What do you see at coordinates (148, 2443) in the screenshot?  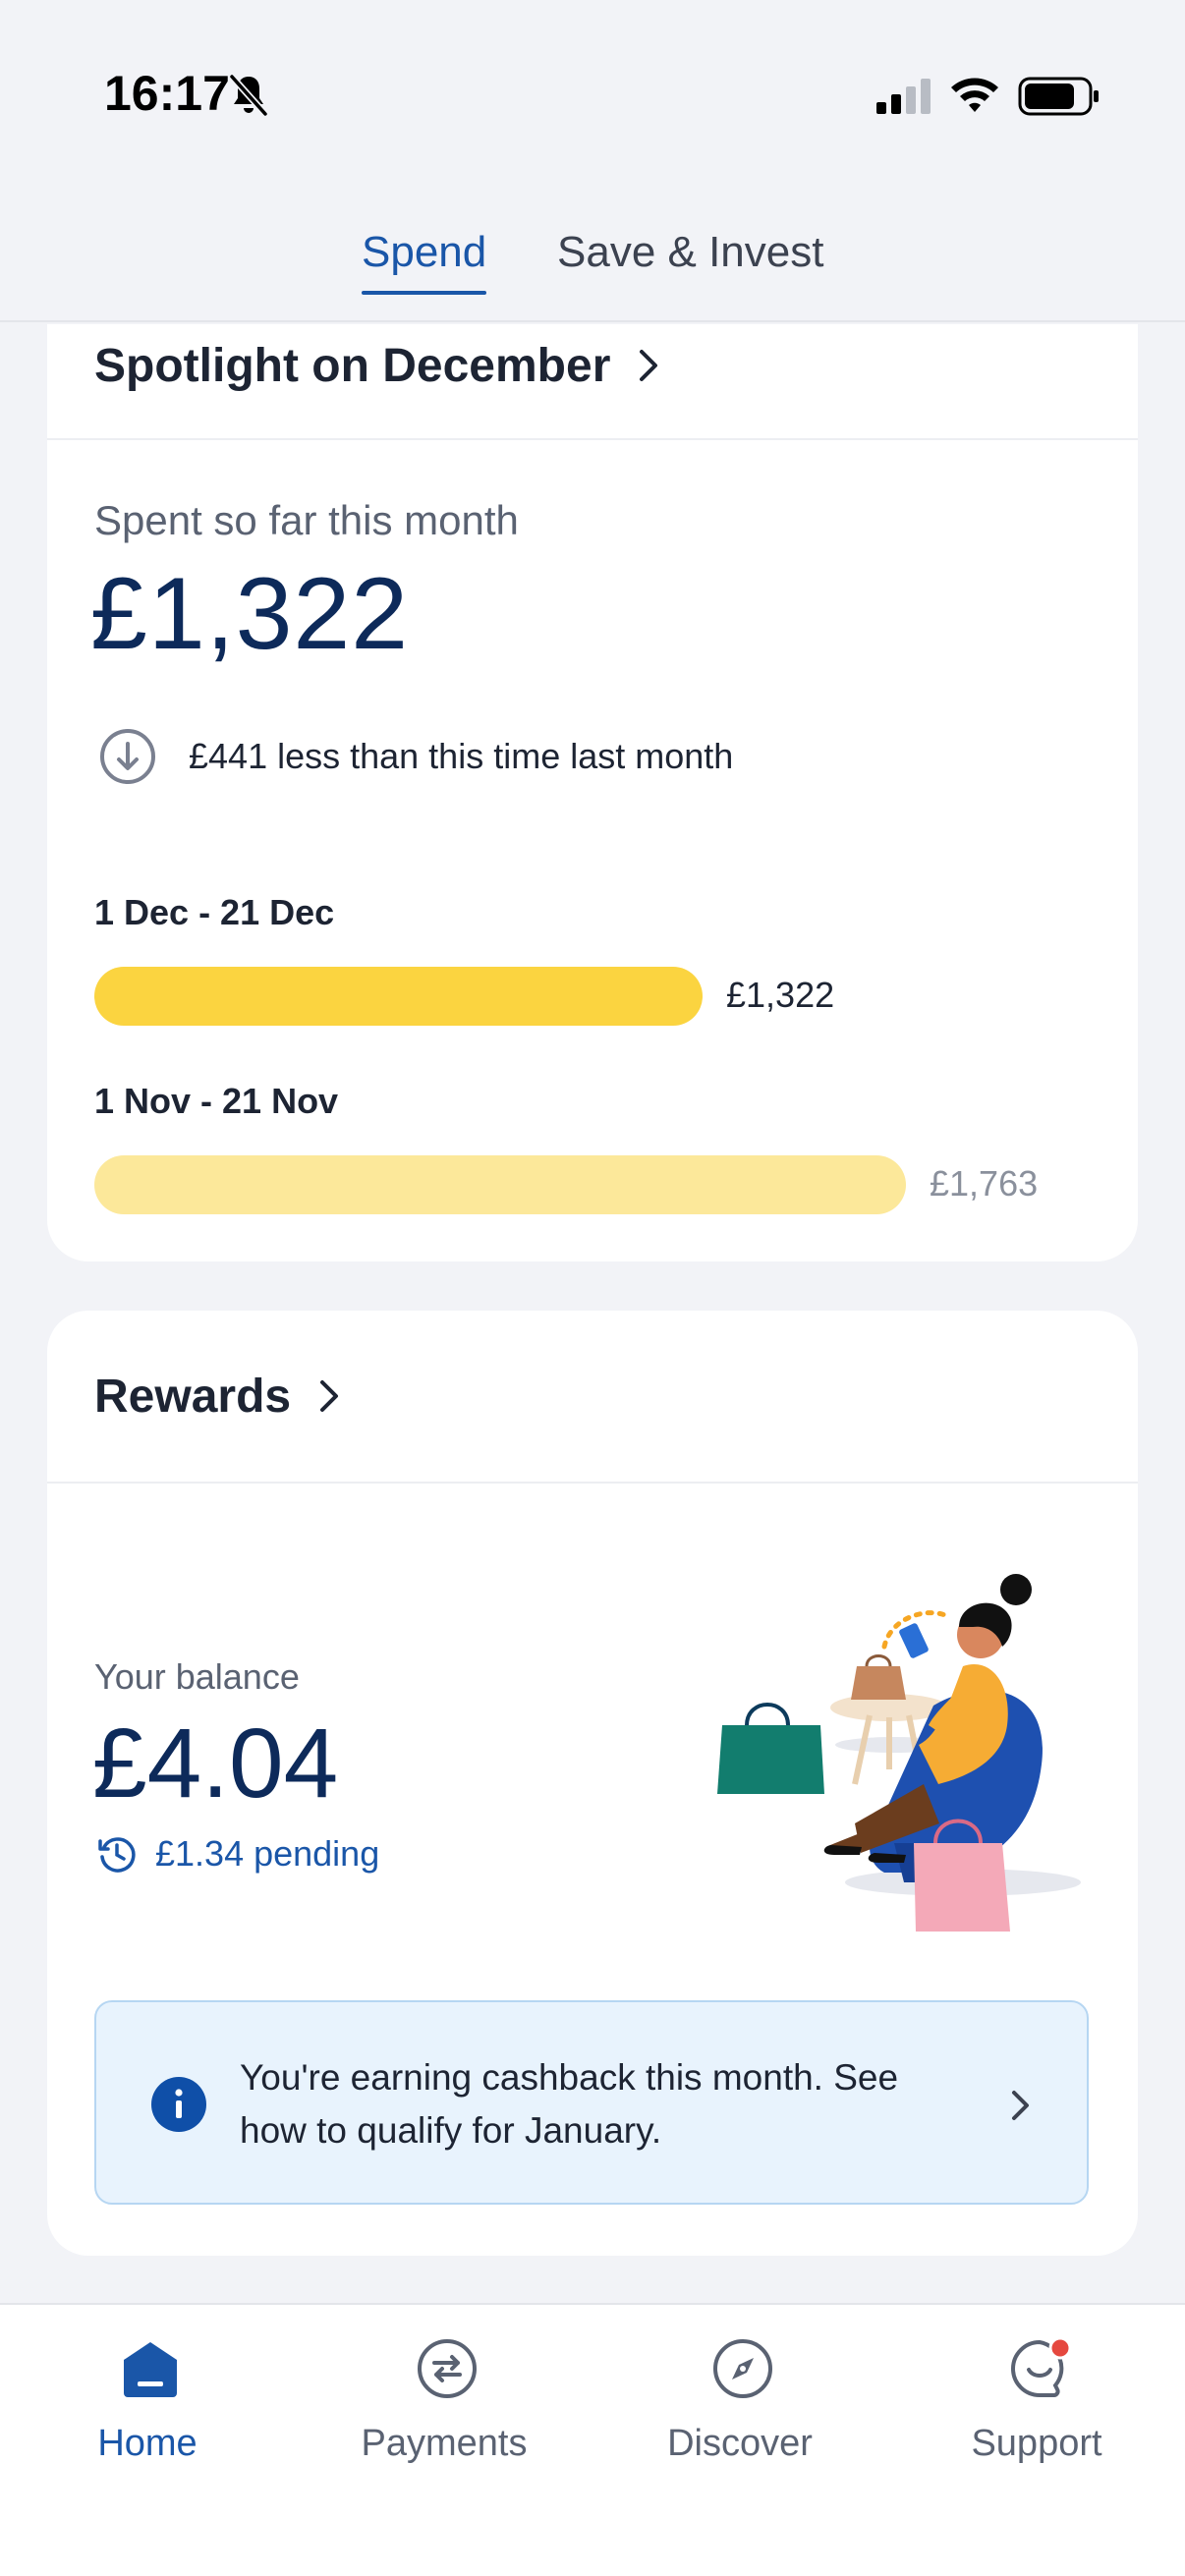 I see `nav-label-home: Home` at bounding box center [148, 2443].